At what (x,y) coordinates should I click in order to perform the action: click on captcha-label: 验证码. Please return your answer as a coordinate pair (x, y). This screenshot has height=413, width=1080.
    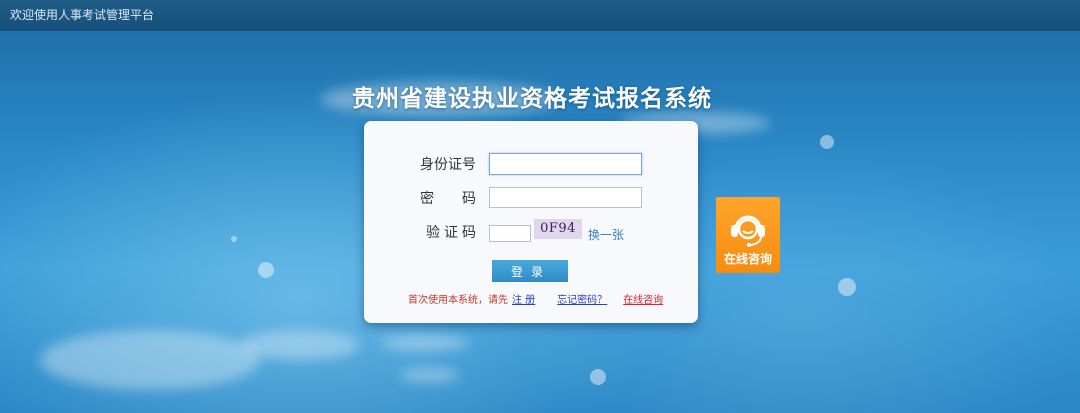
    Looking at the image, I should click on (451, 233).